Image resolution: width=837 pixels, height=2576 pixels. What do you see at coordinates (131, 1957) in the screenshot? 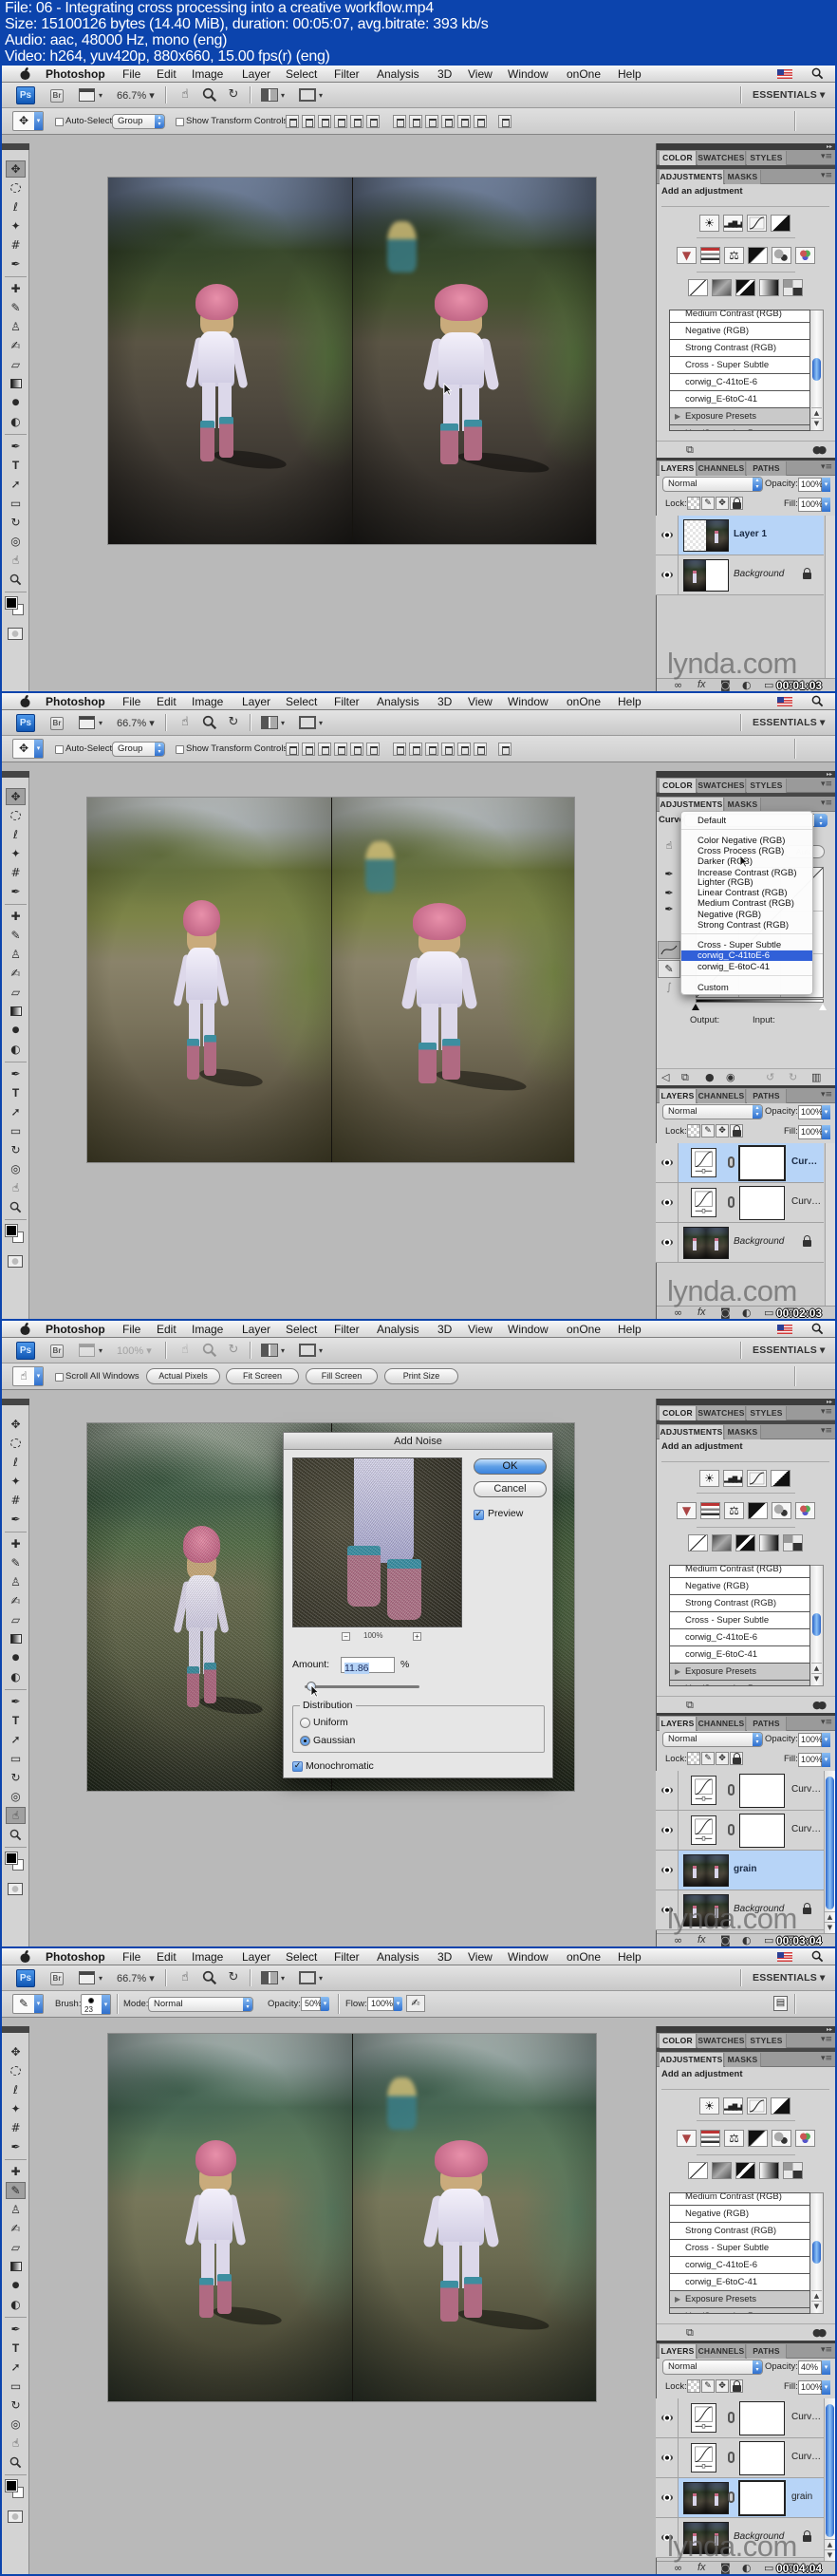
I see `menu-file: File` at bounding box center [131, 1957].